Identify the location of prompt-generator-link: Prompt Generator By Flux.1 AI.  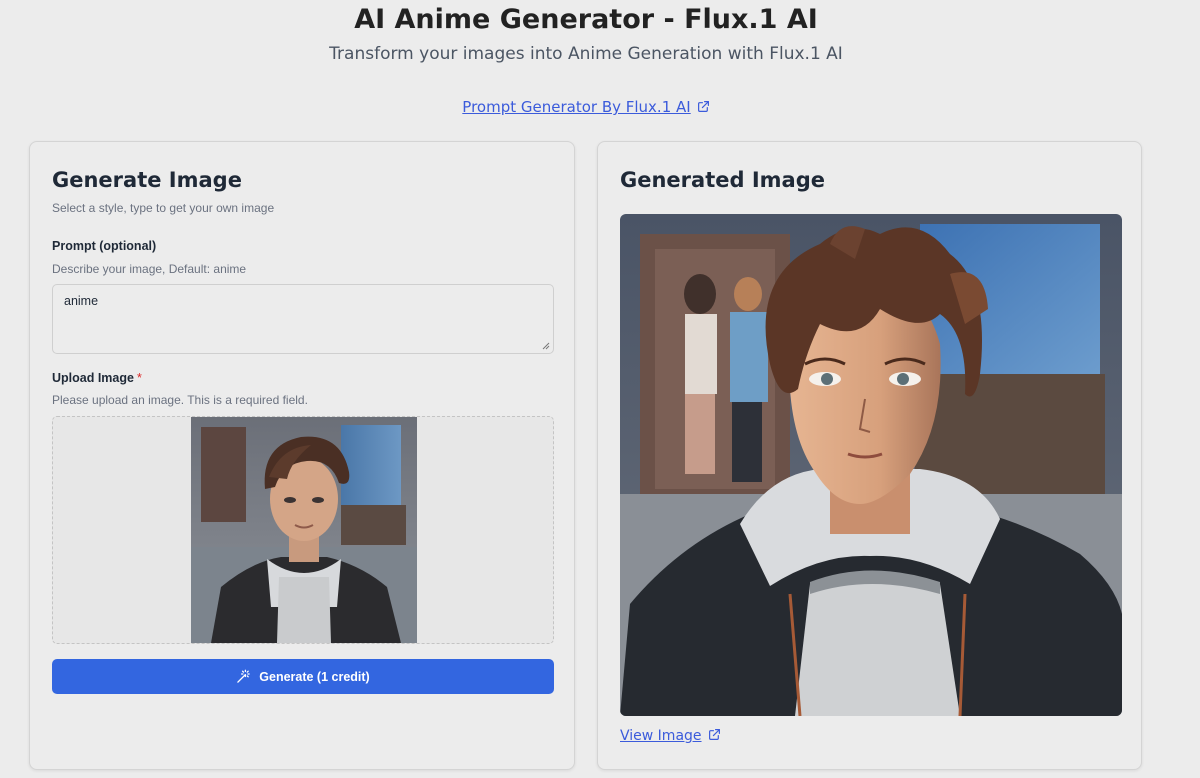
(576, 107).